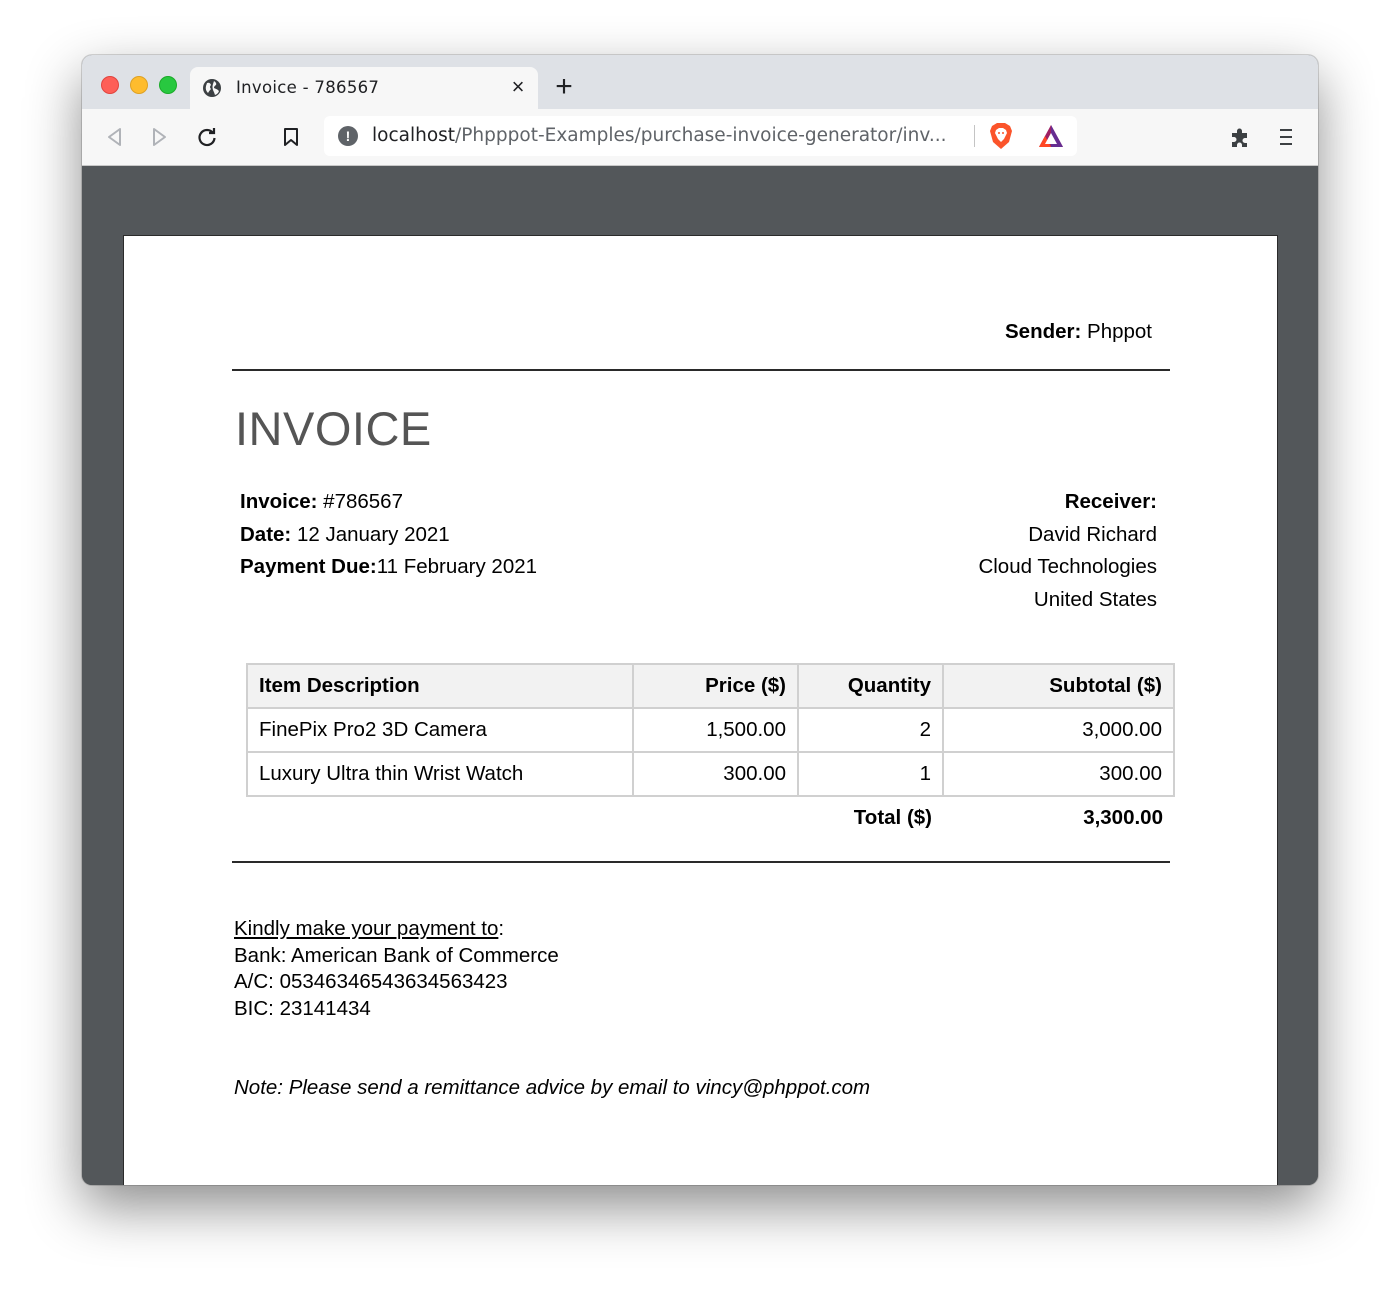  I want to click on header-quantity: Quantity, so click(870, 686).